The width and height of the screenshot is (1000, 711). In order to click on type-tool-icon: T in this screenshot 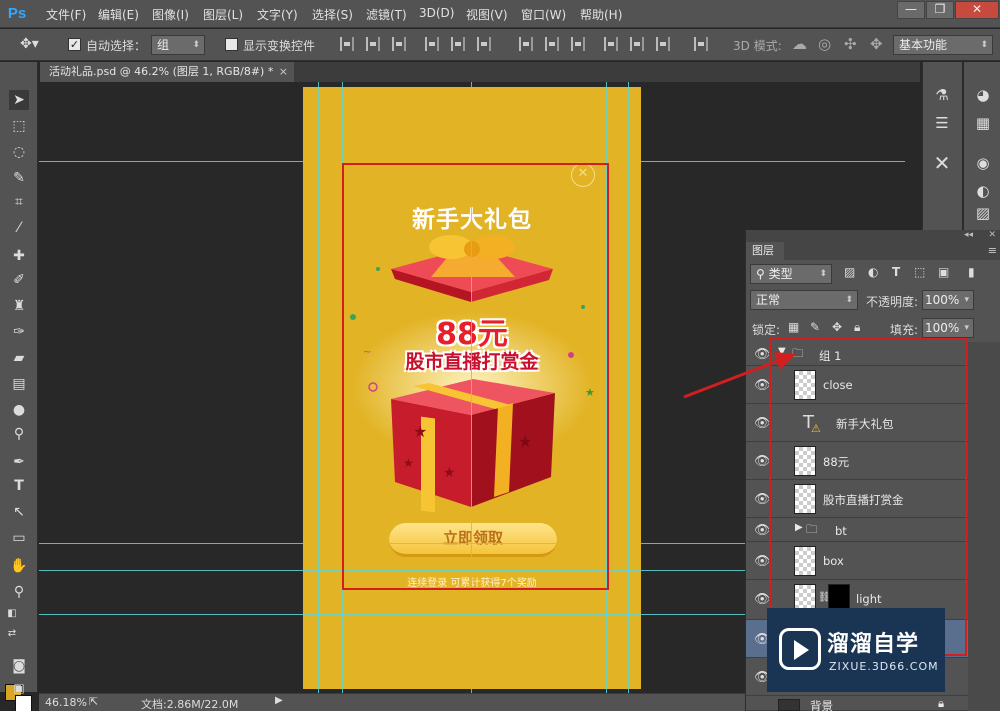, I will do `click(19, 486)`.